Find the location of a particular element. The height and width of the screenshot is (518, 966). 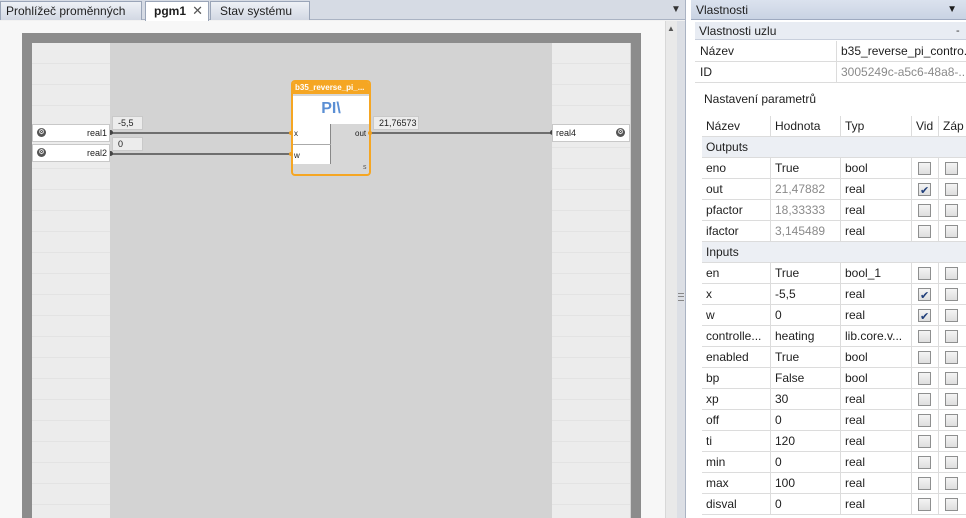

node-properties-section: Vlastnosti uzlu - is located at coordinates (830, 31).